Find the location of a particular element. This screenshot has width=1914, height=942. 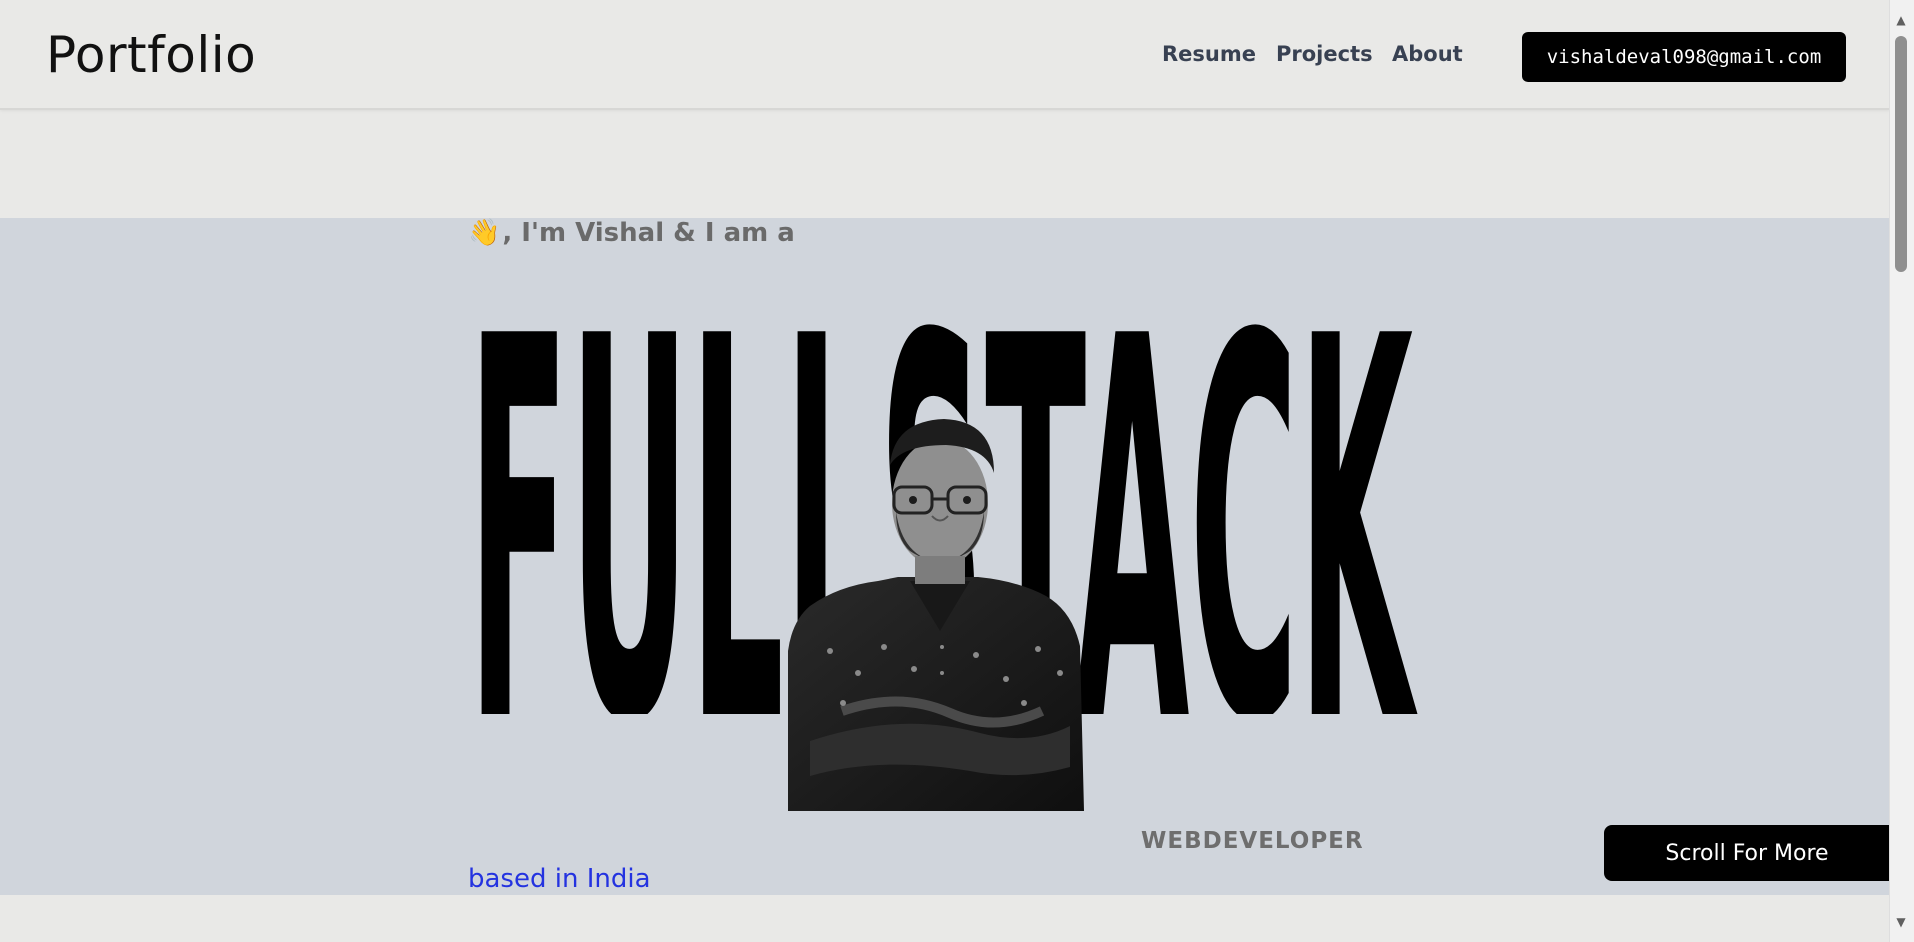

scrollbar-thumb is located at coordinates (1901, 154).